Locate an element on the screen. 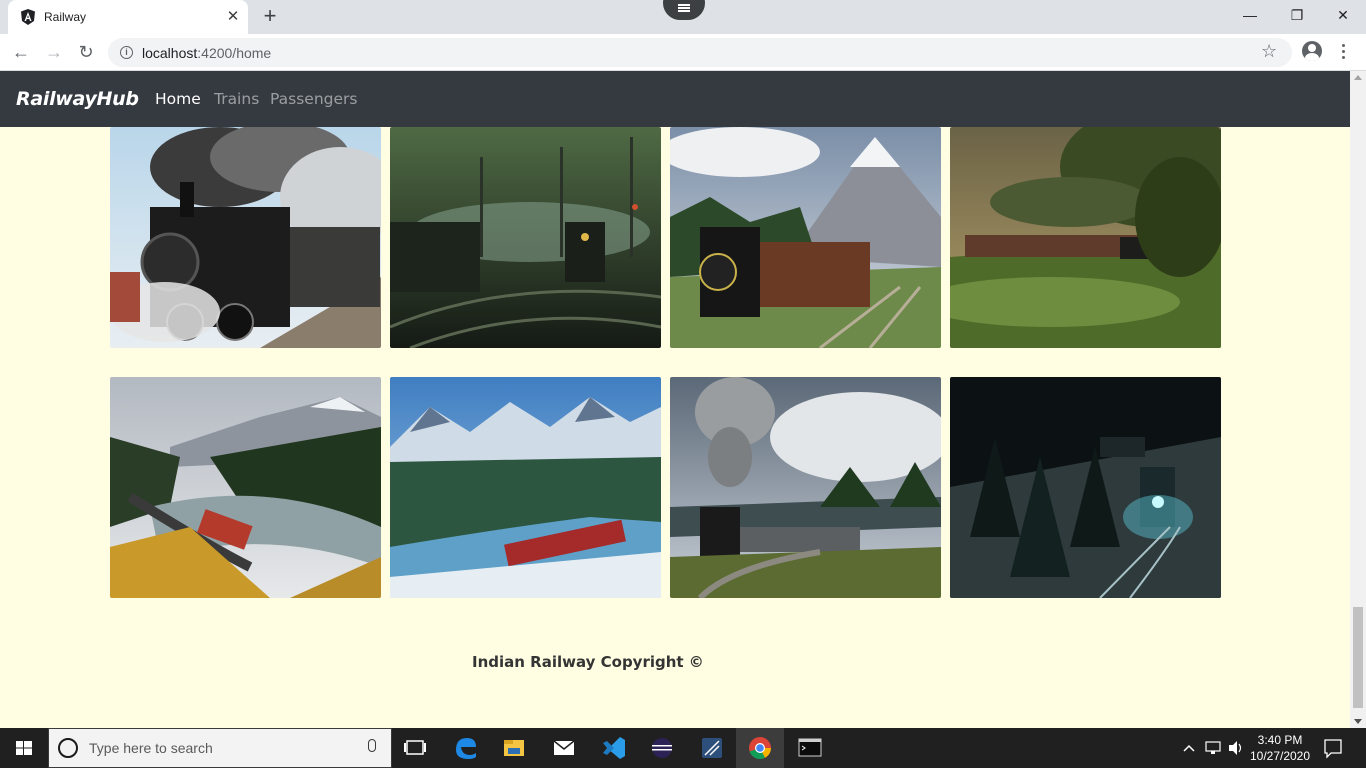 This screenshot has height=768, width=1366. browser-toolbar: ← → ↻ i localhost:4200/home ☆ is located at coordinates (683, 52).